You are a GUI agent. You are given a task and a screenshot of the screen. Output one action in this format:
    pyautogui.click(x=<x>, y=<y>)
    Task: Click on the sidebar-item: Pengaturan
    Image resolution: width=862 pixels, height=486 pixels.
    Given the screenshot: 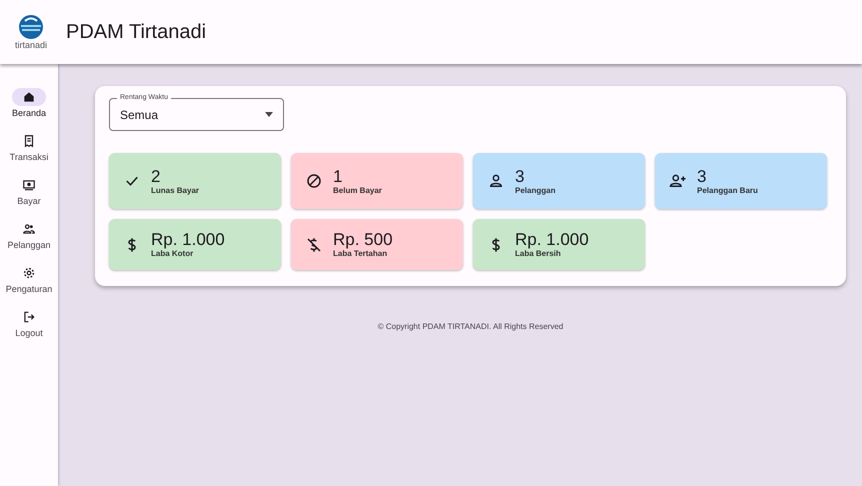 What is the action you would take?
    pyautogui.click(x=29, y=279)
    